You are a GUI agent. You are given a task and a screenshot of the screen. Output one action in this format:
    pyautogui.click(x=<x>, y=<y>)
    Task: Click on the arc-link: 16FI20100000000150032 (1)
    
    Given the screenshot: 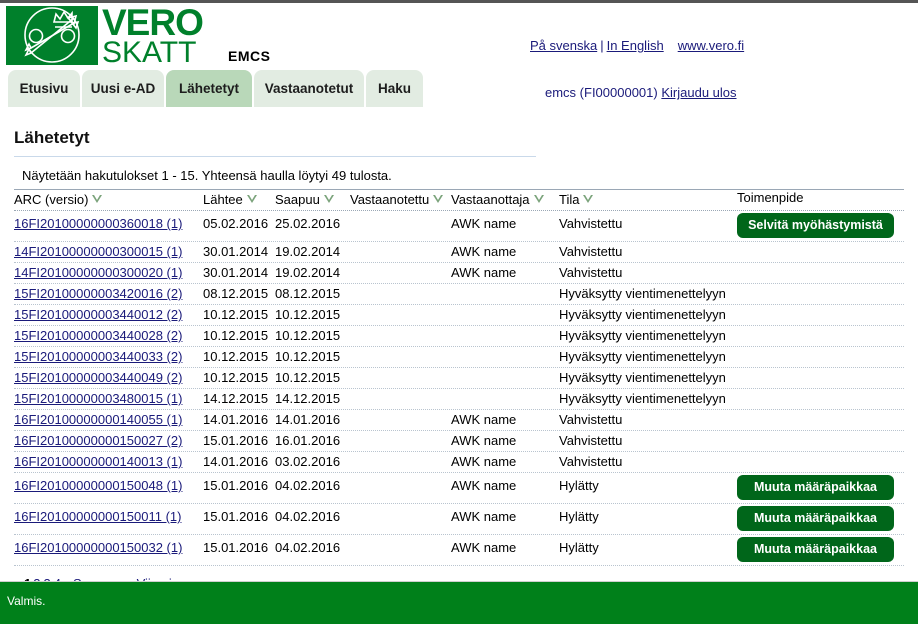 What is the action you would take?
    pyautogui.click(x=98, y=547)
    